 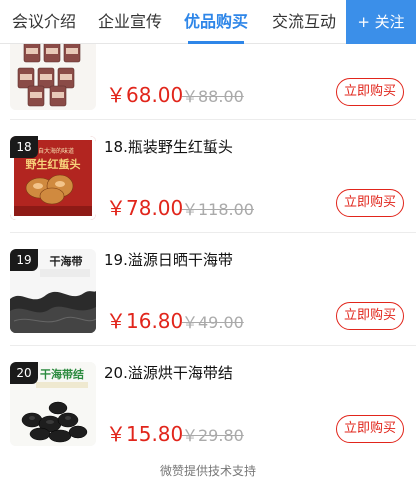 I want to click on product-name: 18.瓶装野生红蜇头, so click(x=168, y=146).